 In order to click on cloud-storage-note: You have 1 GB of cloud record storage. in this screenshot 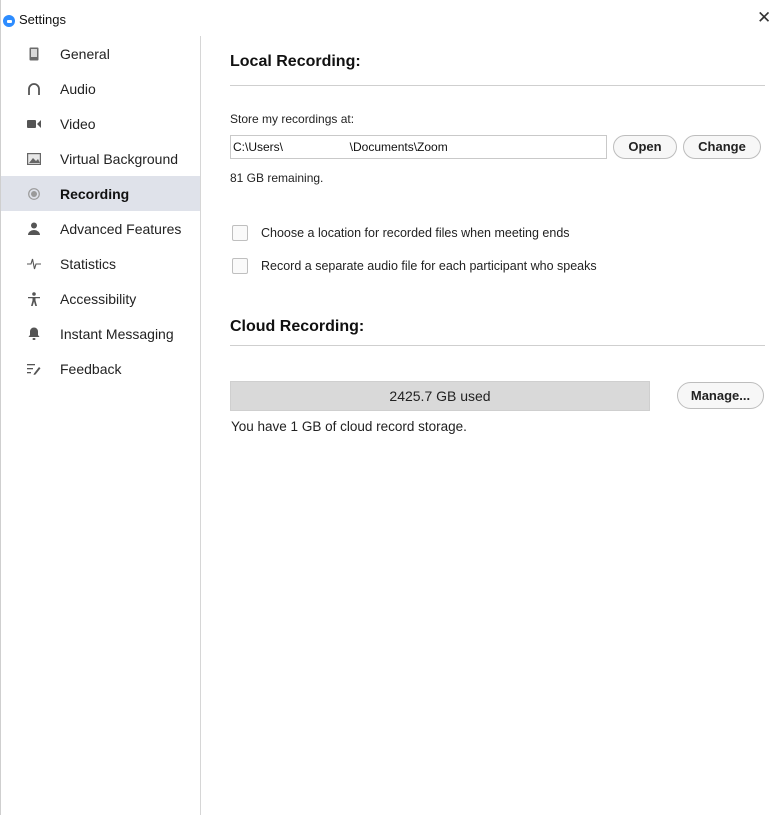, I will do `click(349, 426)`.